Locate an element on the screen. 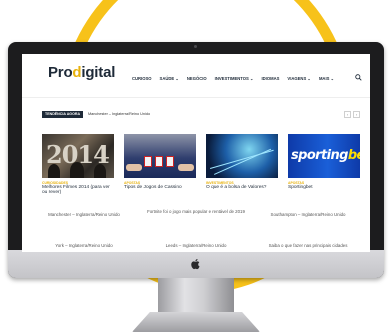  site-logo: Prodigital is located at coordinates (81, 72).